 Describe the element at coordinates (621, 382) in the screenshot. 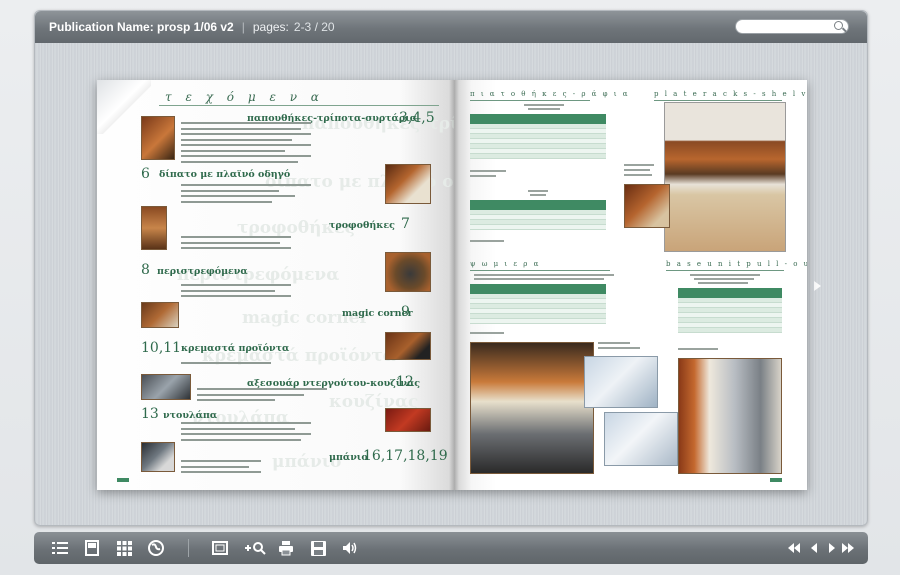

I see `photo-wire-basket` at that location.